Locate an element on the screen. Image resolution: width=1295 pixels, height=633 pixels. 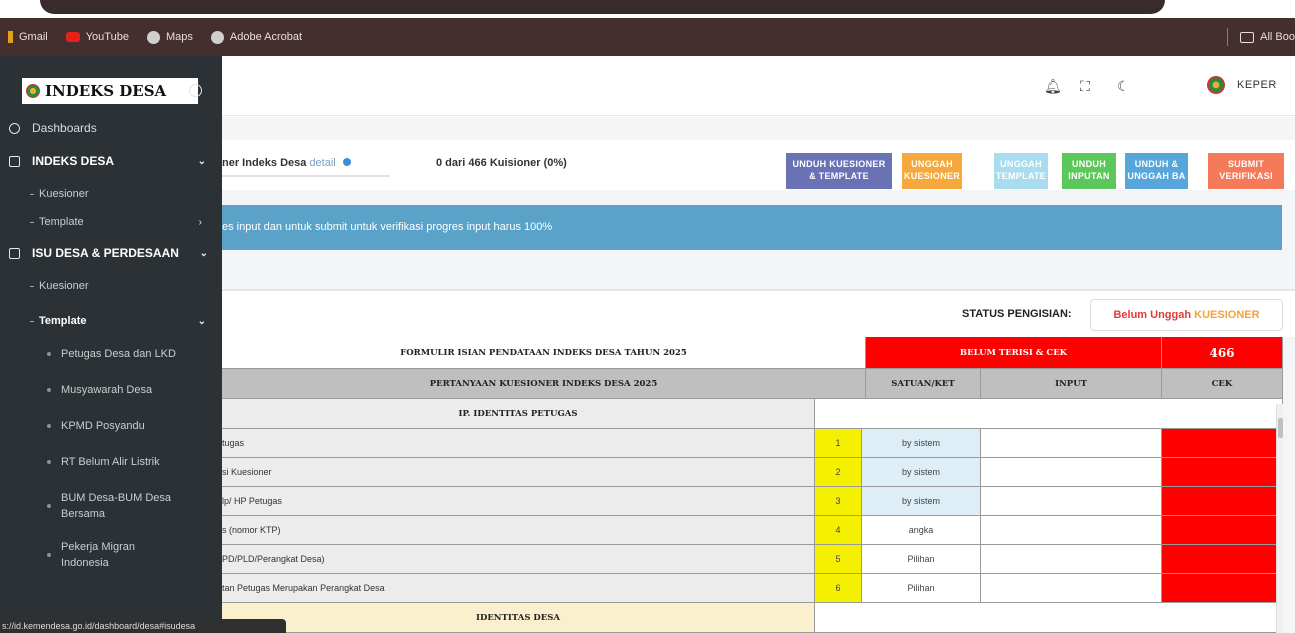
detail-link: detail is located at coordinates (322, 163).